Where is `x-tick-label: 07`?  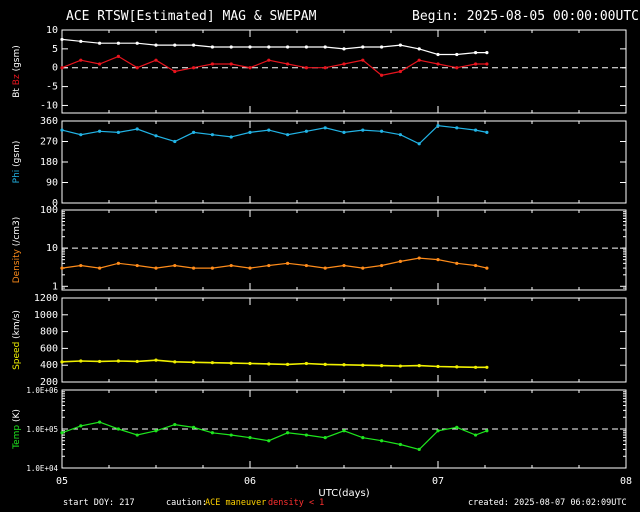 x-tick-label: 07 is located at coordinates (438, 481).